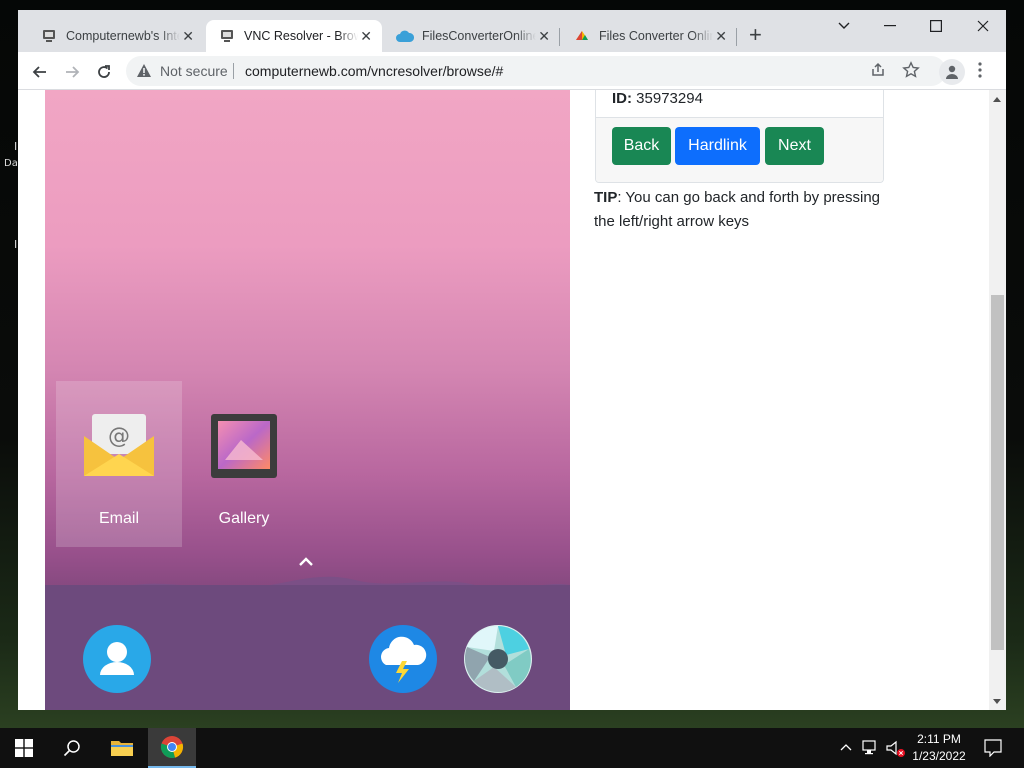 Image resolution: width=1024 pixels, height=768 pixels. Describe the element at coordinates (117, 659) in the screenshot. I see `contacts-icon` at that location.